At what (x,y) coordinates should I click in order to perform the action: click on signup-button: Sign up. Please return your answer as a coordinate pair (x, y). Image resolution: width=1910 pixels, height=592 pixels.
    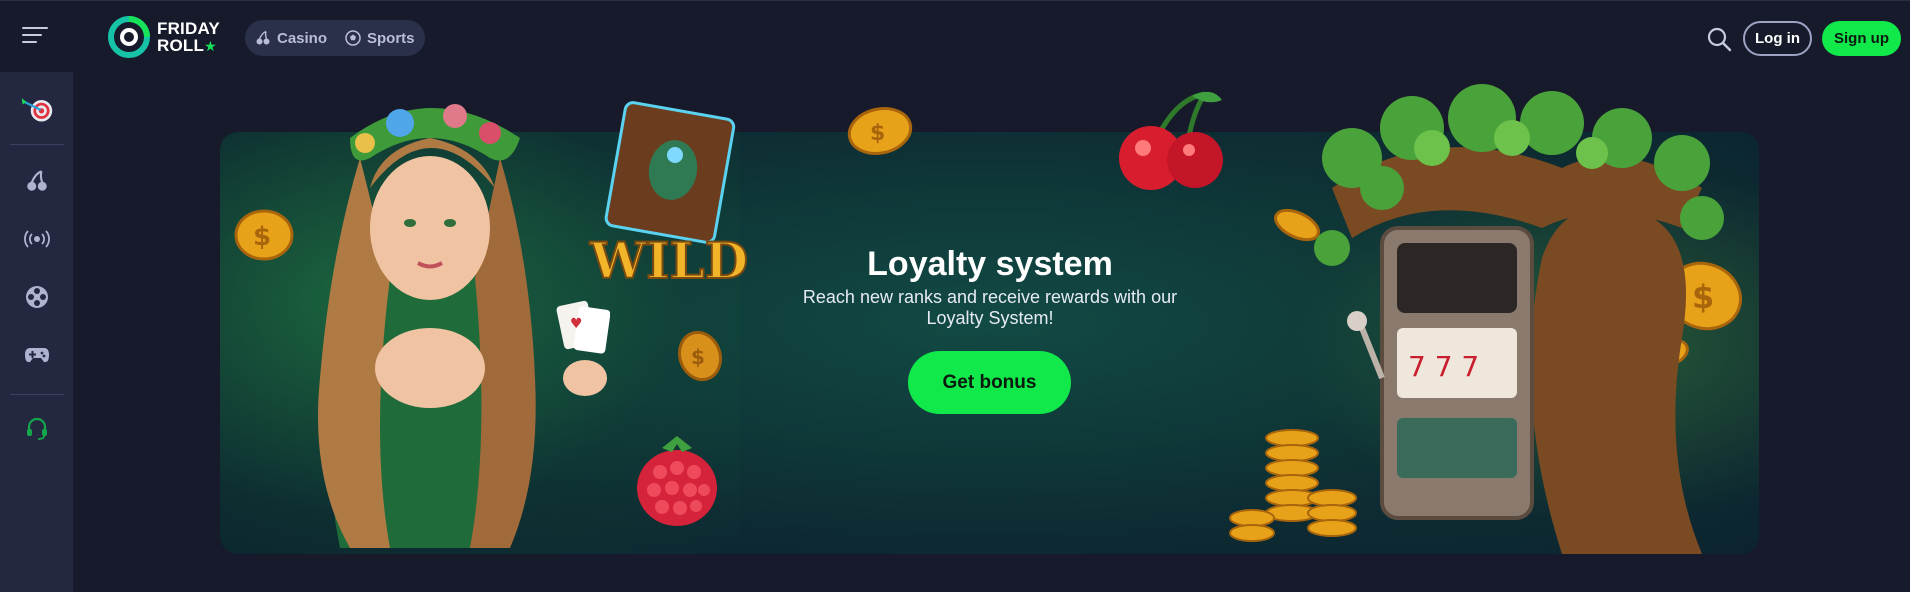
    Looking at the image, I should click on (1861, 38).